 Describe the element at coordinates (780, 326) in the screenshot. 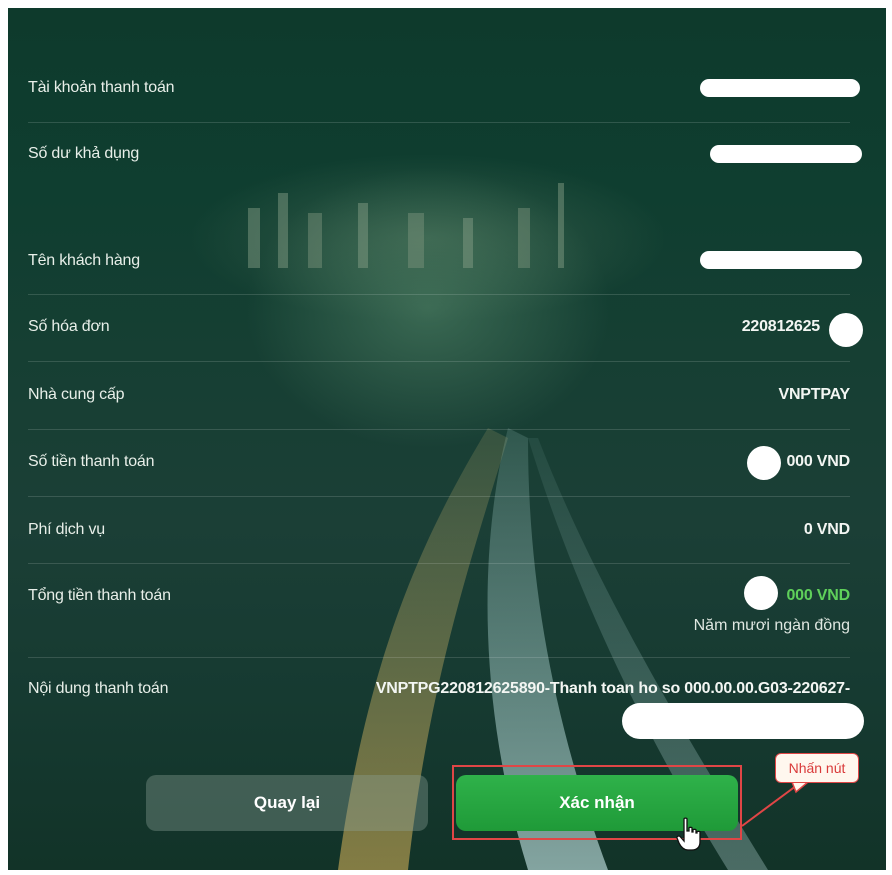

I see `invoice-value: 220812625` at that location.